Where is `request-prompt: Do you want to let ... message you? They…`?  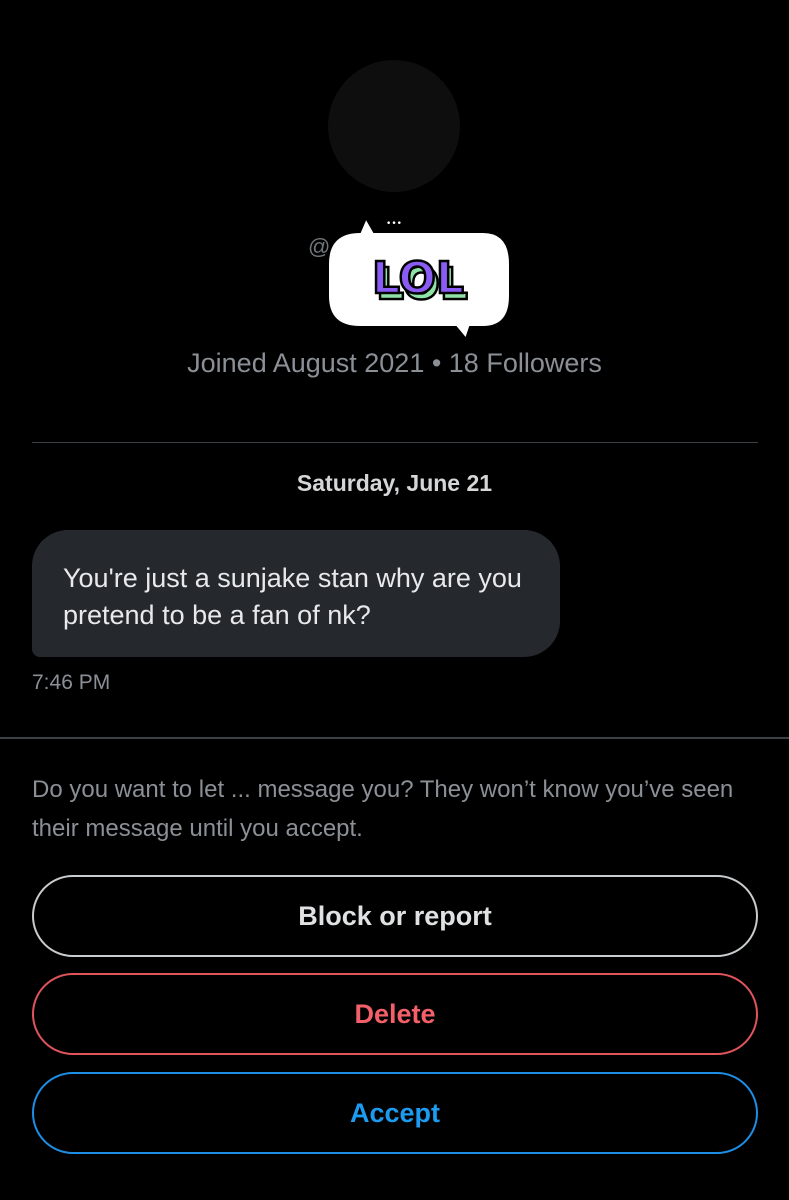
request-prompt: Do you want to let ... message you? They… is located at coordinates (383, 809).